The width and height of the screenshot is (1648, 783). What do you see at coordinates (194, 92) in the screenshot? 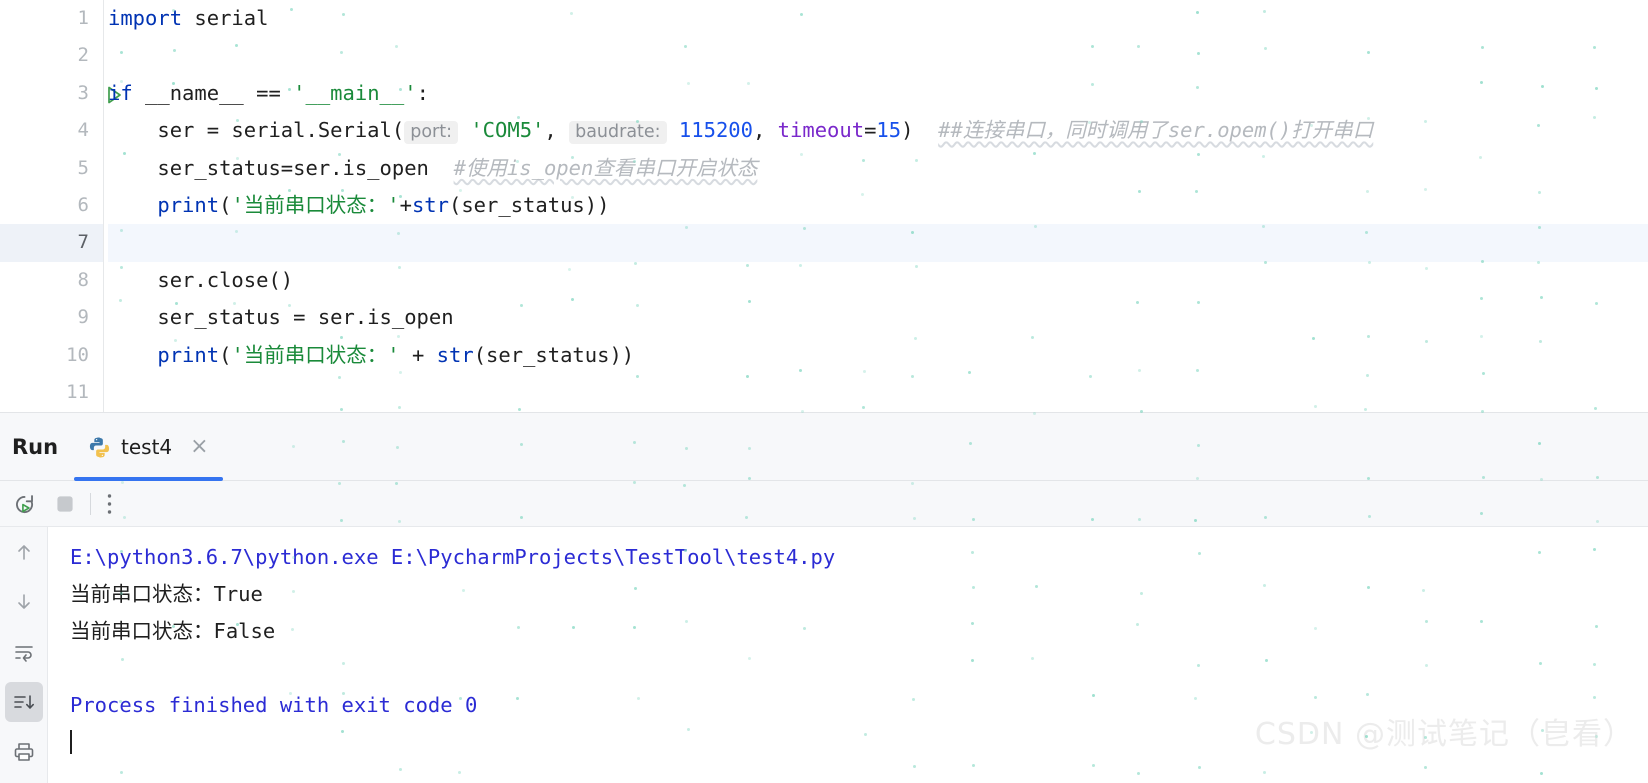
I see `code-token-plain: __name__` at bounding box center [194, 92].